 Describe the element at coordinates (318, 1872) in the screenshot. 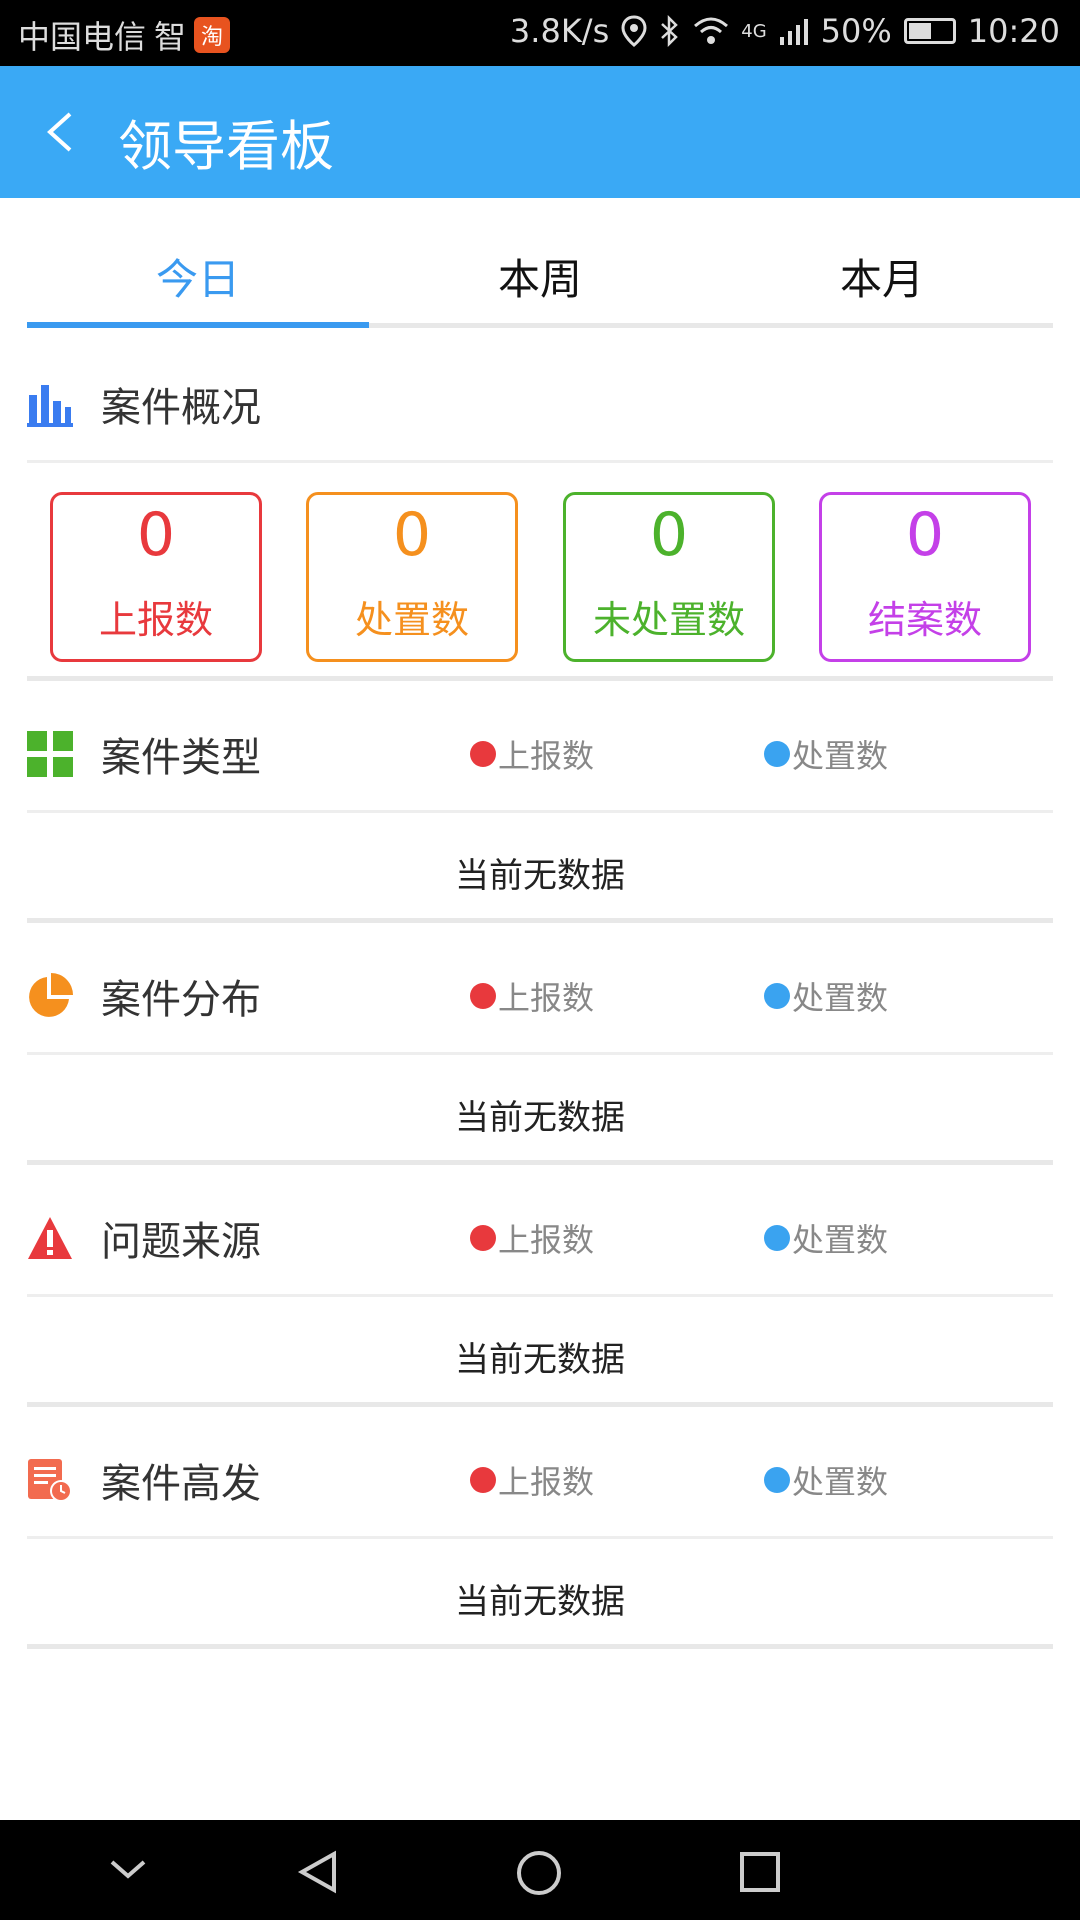

I see `back-triangle-icon` at that location.